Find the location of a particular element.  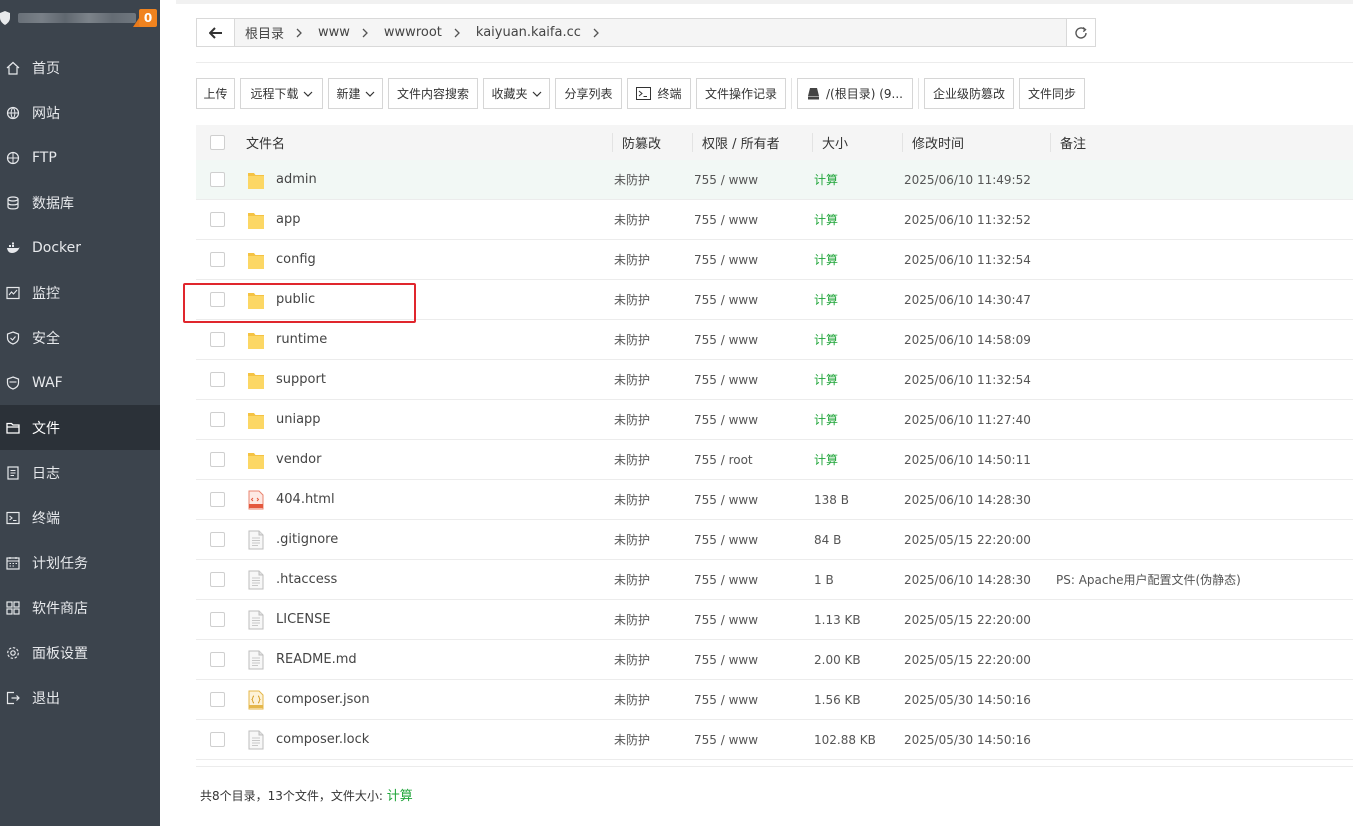

file-name-link: LICENSE is located at coordinates (303, 619).